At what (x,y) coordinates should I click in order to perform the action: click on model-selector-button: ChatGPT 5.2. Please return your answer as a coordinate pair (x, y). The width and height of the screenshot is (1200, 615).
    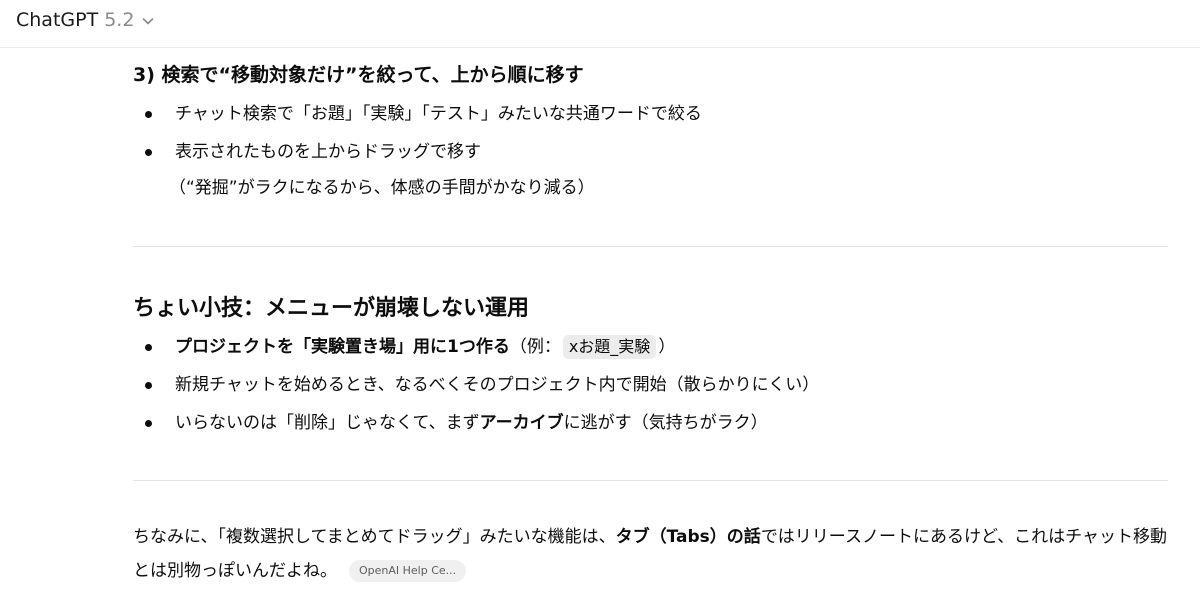
    Looking at the image, I should click on (86, 20).